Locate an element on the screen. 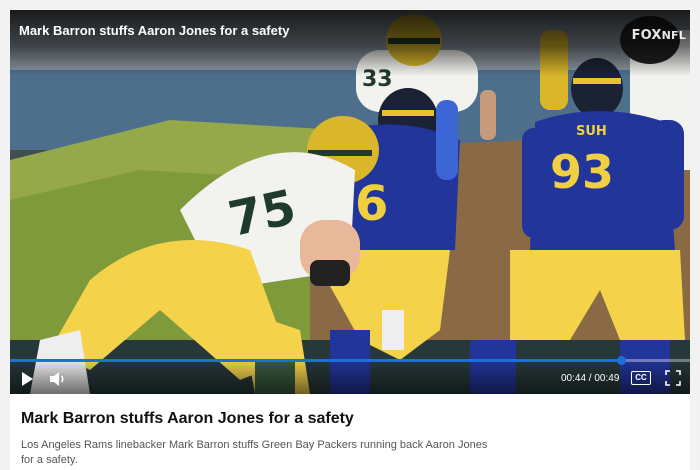  time-display: 00:44 / 00:49 is located at coordinates (590, 378).